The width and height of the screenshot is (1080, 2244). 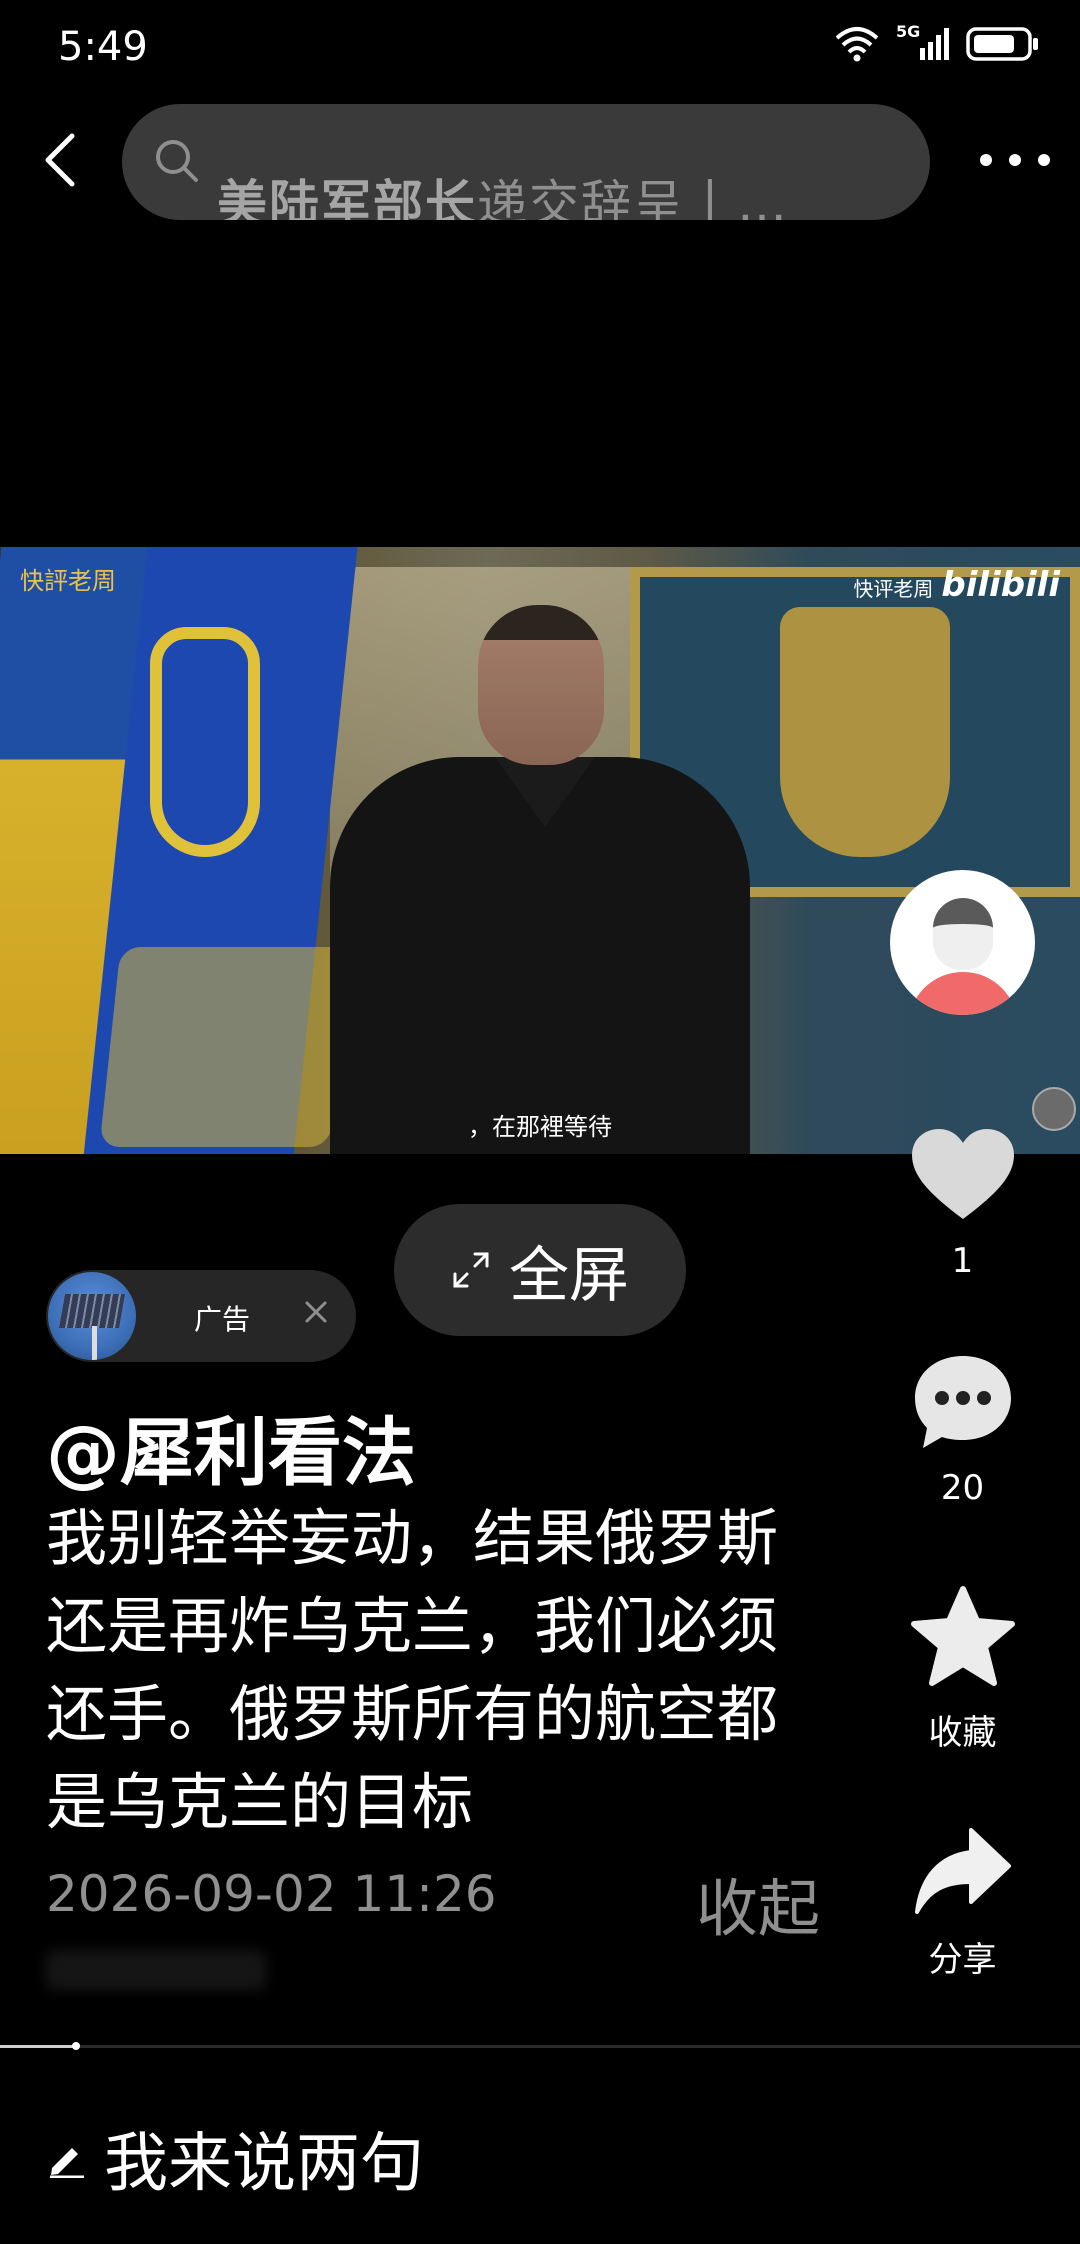 I want to click on progress-thumb, so click(x=75, y=2046).